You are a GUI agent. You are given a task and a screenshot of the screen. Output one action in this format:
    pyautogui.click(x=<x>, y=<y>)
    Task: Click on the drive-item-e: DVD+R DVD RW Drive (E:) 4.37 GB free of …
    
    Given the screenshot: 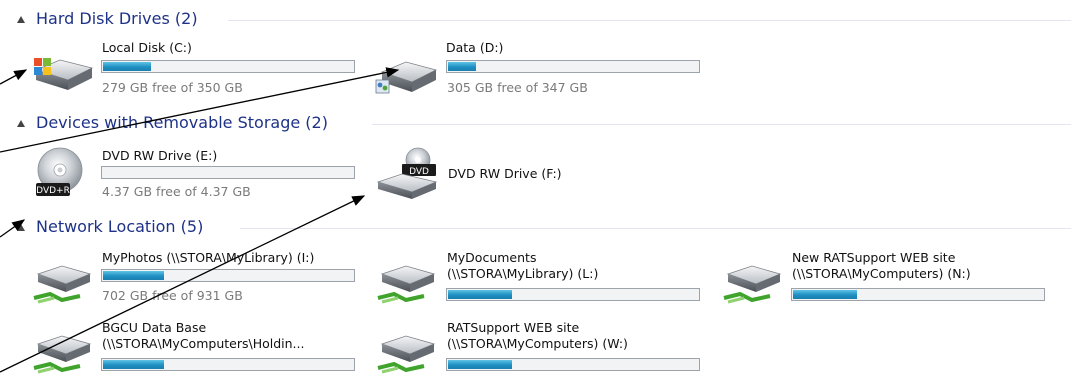 What is the action you would take?
    pyautogui.click(x=198, y=175)
    